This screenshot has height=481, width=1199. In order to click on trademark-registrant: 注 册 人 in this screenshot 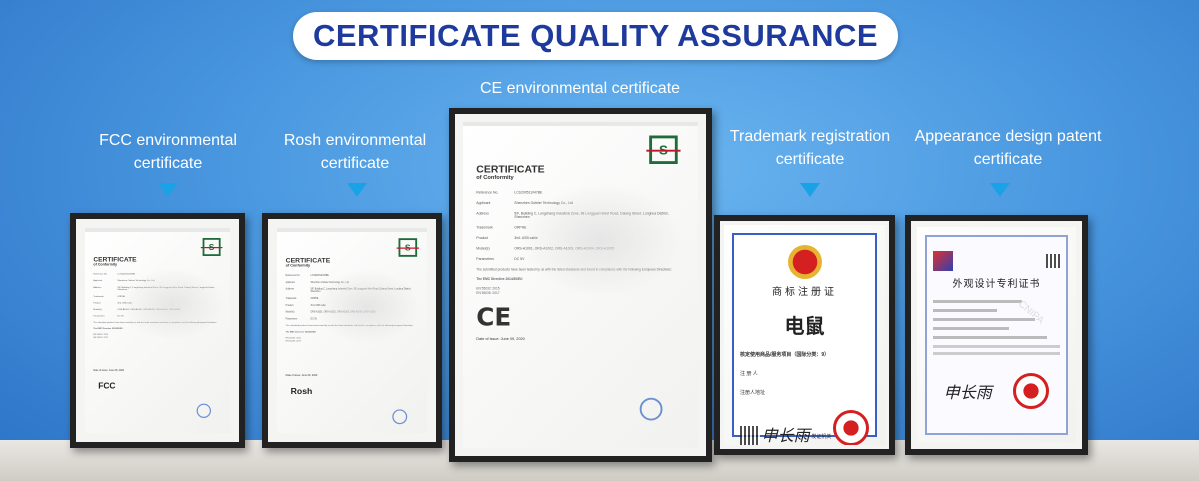, I will do `click(749, 374)`.